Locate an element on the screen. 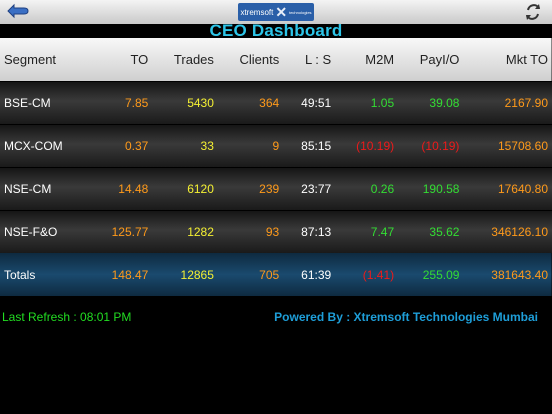  cell-trades: 12865 is located at coordinates (197, 274).